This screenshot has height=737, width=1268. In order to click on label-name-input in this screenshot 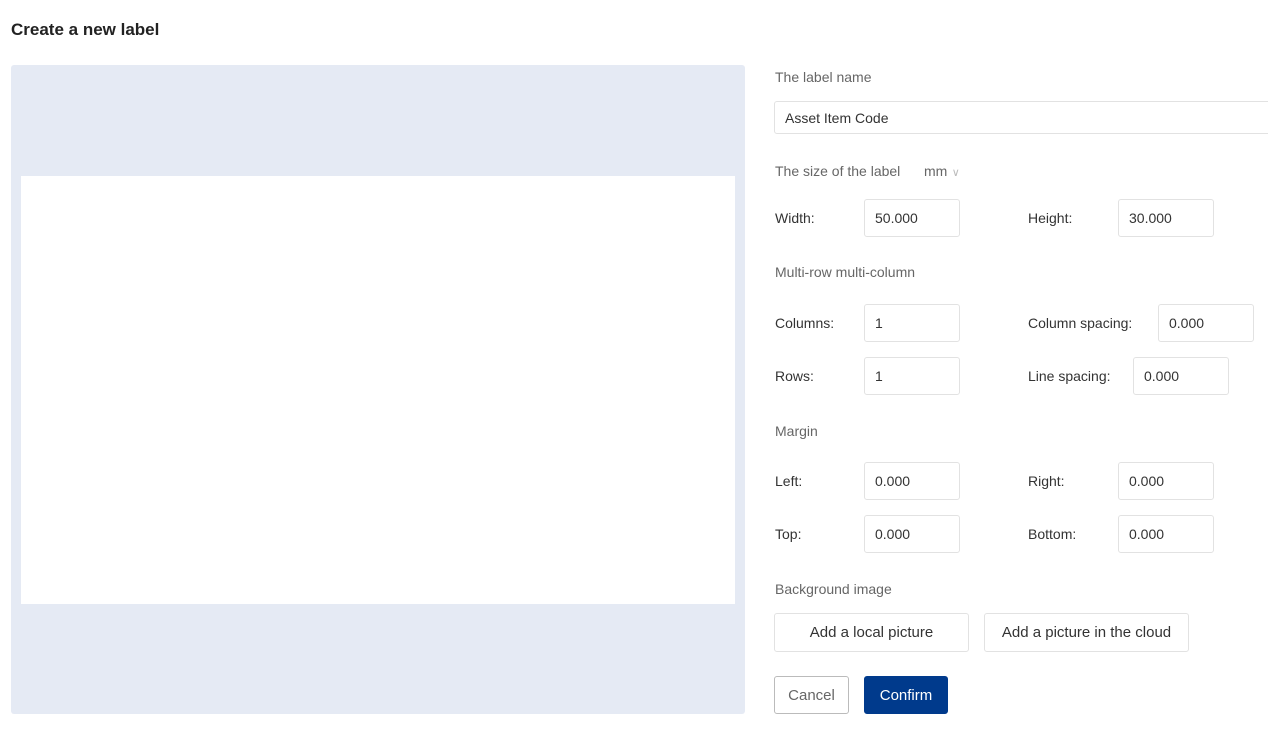, I will do `click(1021, 117)`.